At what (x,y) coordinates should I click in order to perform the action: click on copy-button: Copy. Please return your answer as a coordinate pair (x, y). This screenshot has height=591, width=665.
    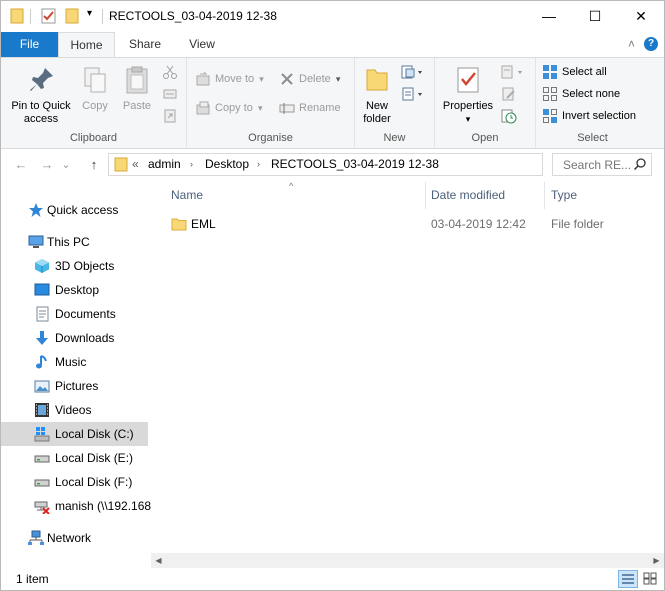
    Looking at the image, I should click on (95, 88).